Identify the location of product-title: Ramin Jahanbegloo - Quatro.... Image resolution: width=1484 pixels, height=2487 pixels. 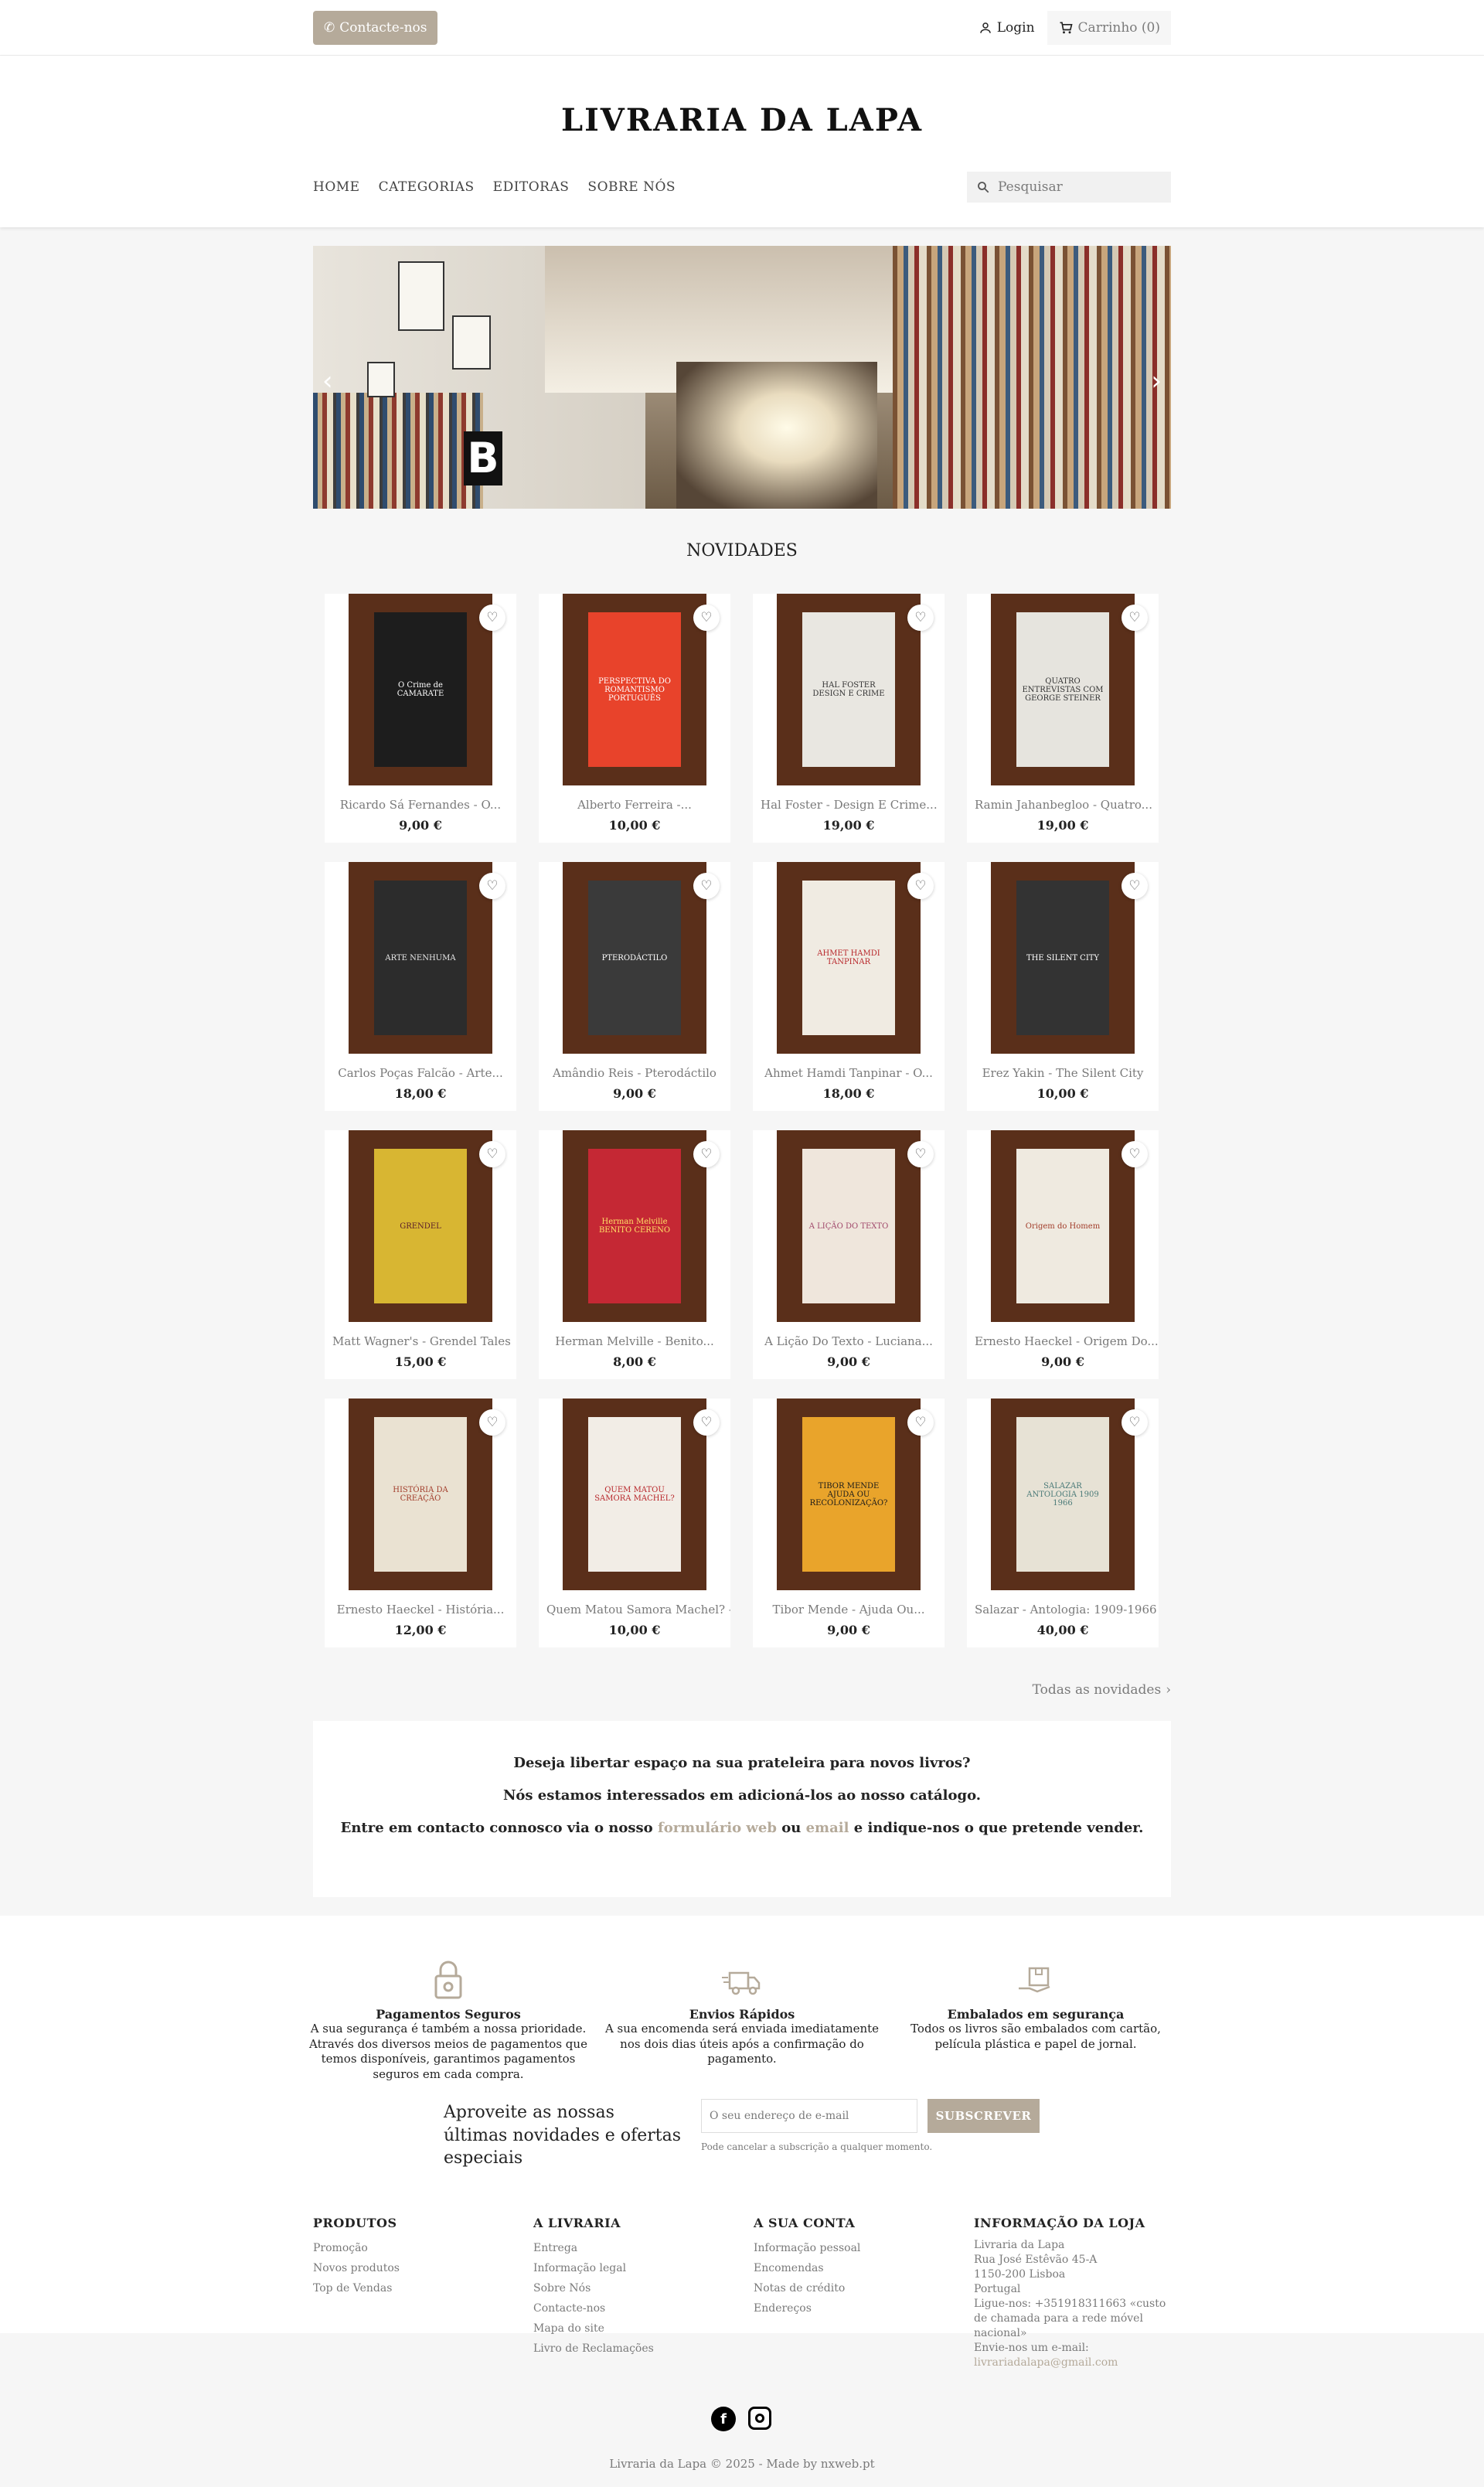
(1063, 805).